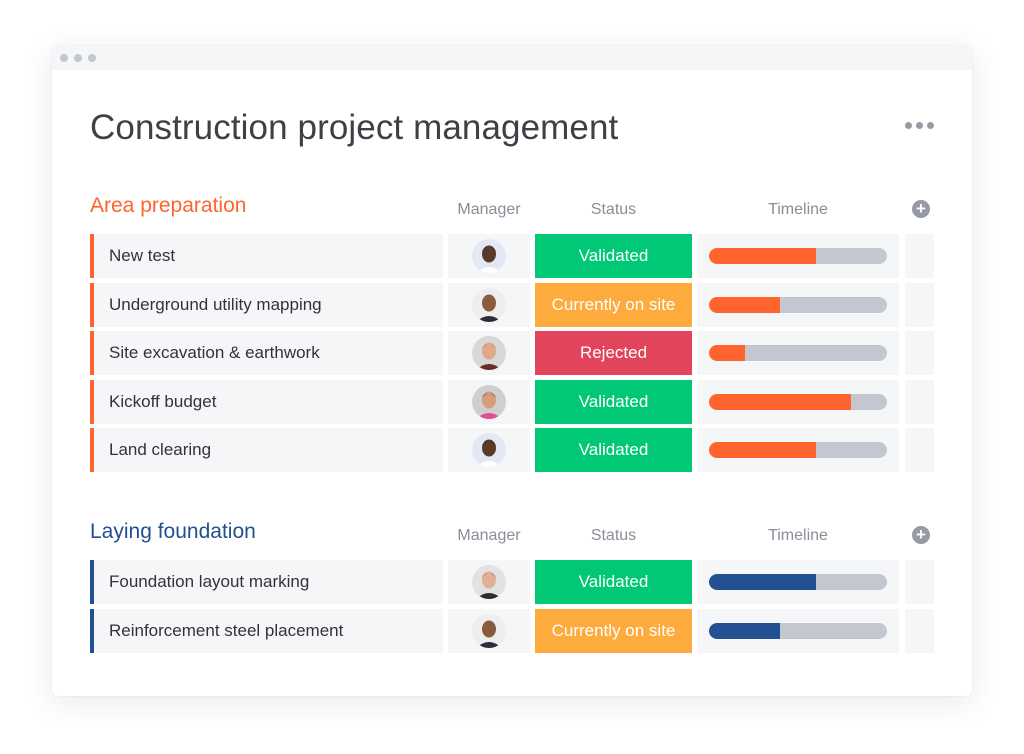 The image size is (1024, 754). I want to click on table-row: Site excavation & earthwork Rejected, so click(513, 353).